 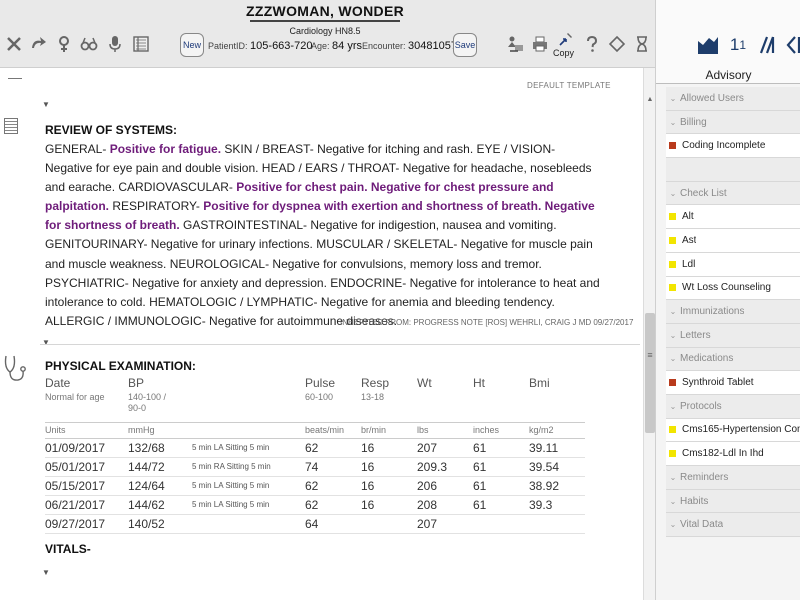 What do you see at coordinates (694, 501) in the screenshot?
I see `advisory-label: Habits` at bounding box center [694, 501].